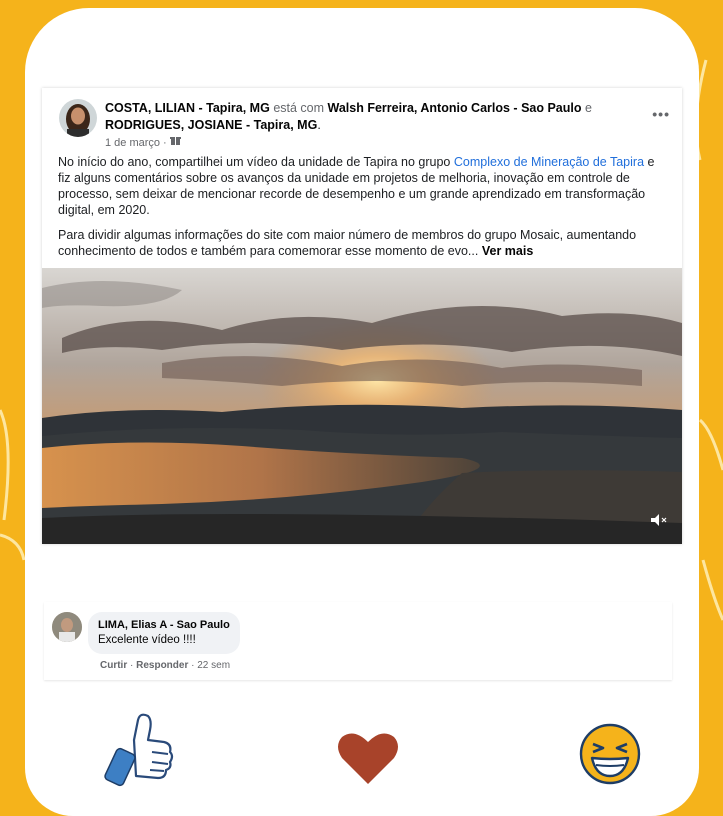 This screenshot has height=816, width=723. Describe the element at coordinates (319, 125) in the screenshot. I see `author-line-period: .` at that location.